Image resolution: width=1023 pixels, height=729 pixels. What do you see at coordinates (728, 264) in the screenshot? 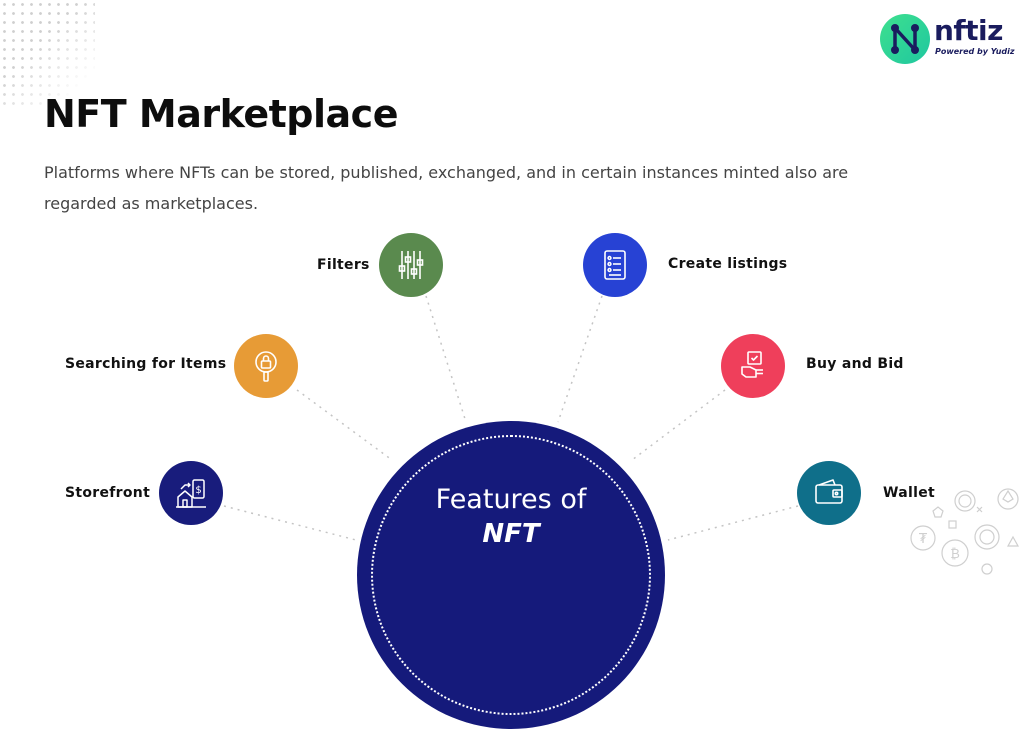
I see `feature-label-create-listings: Create listings` at bounding box center [728, 264].